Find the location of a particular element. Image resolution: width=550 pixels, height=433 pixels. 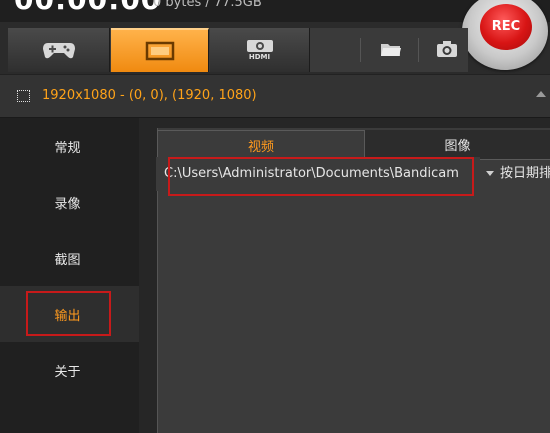

mode-toolbar: HDMI is located at coordinates (238, 50).